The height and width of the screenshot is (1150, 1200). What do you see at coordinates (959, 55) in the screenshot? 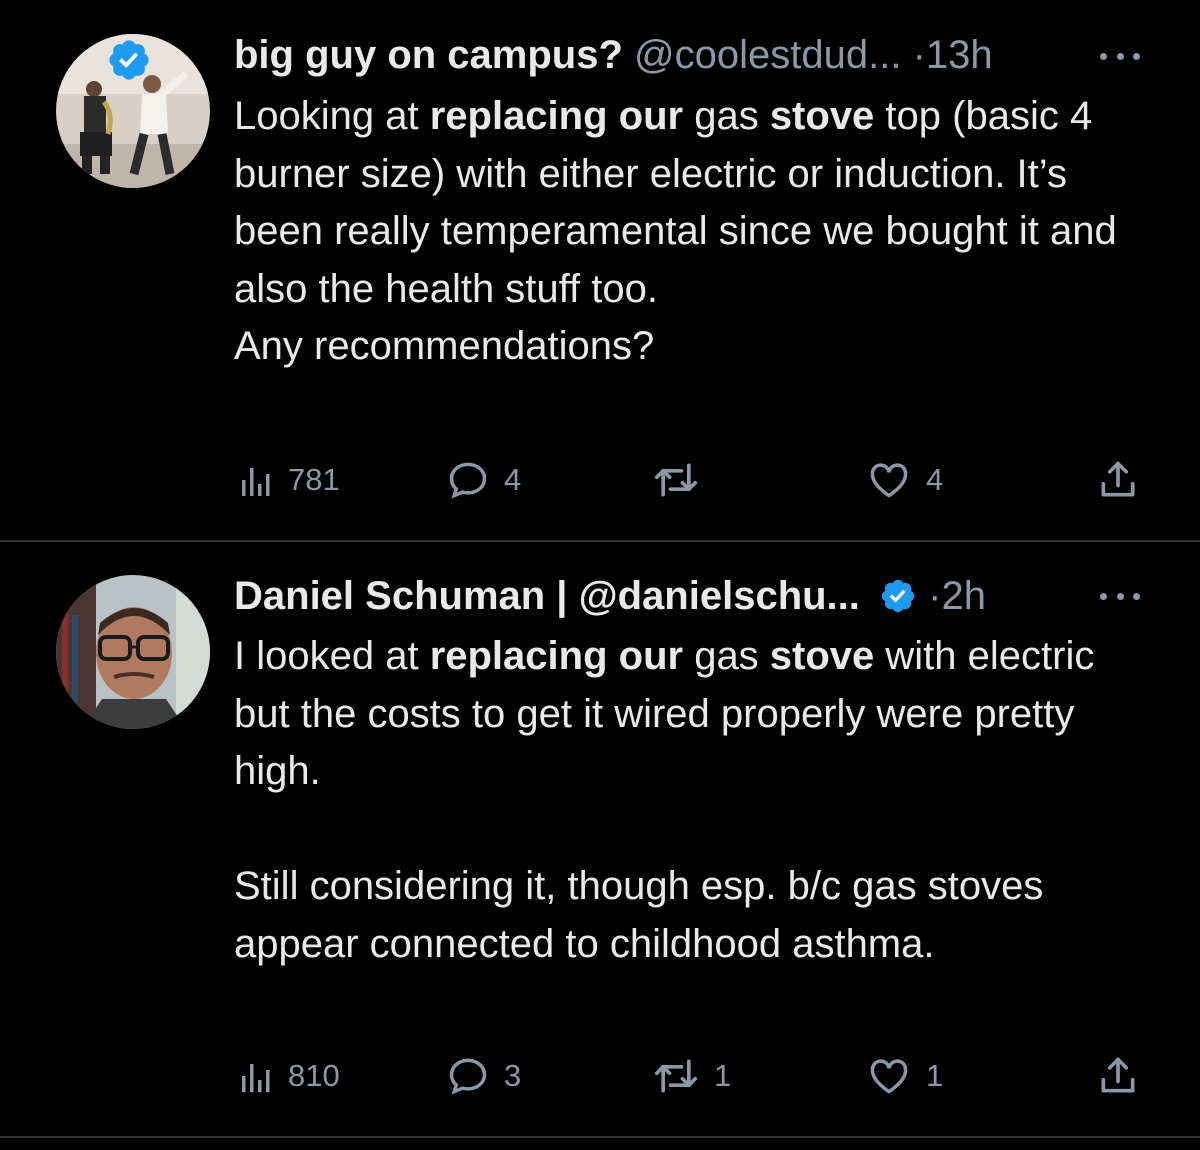
I see `timestamp: 13h` at bounding box center [959, 55].